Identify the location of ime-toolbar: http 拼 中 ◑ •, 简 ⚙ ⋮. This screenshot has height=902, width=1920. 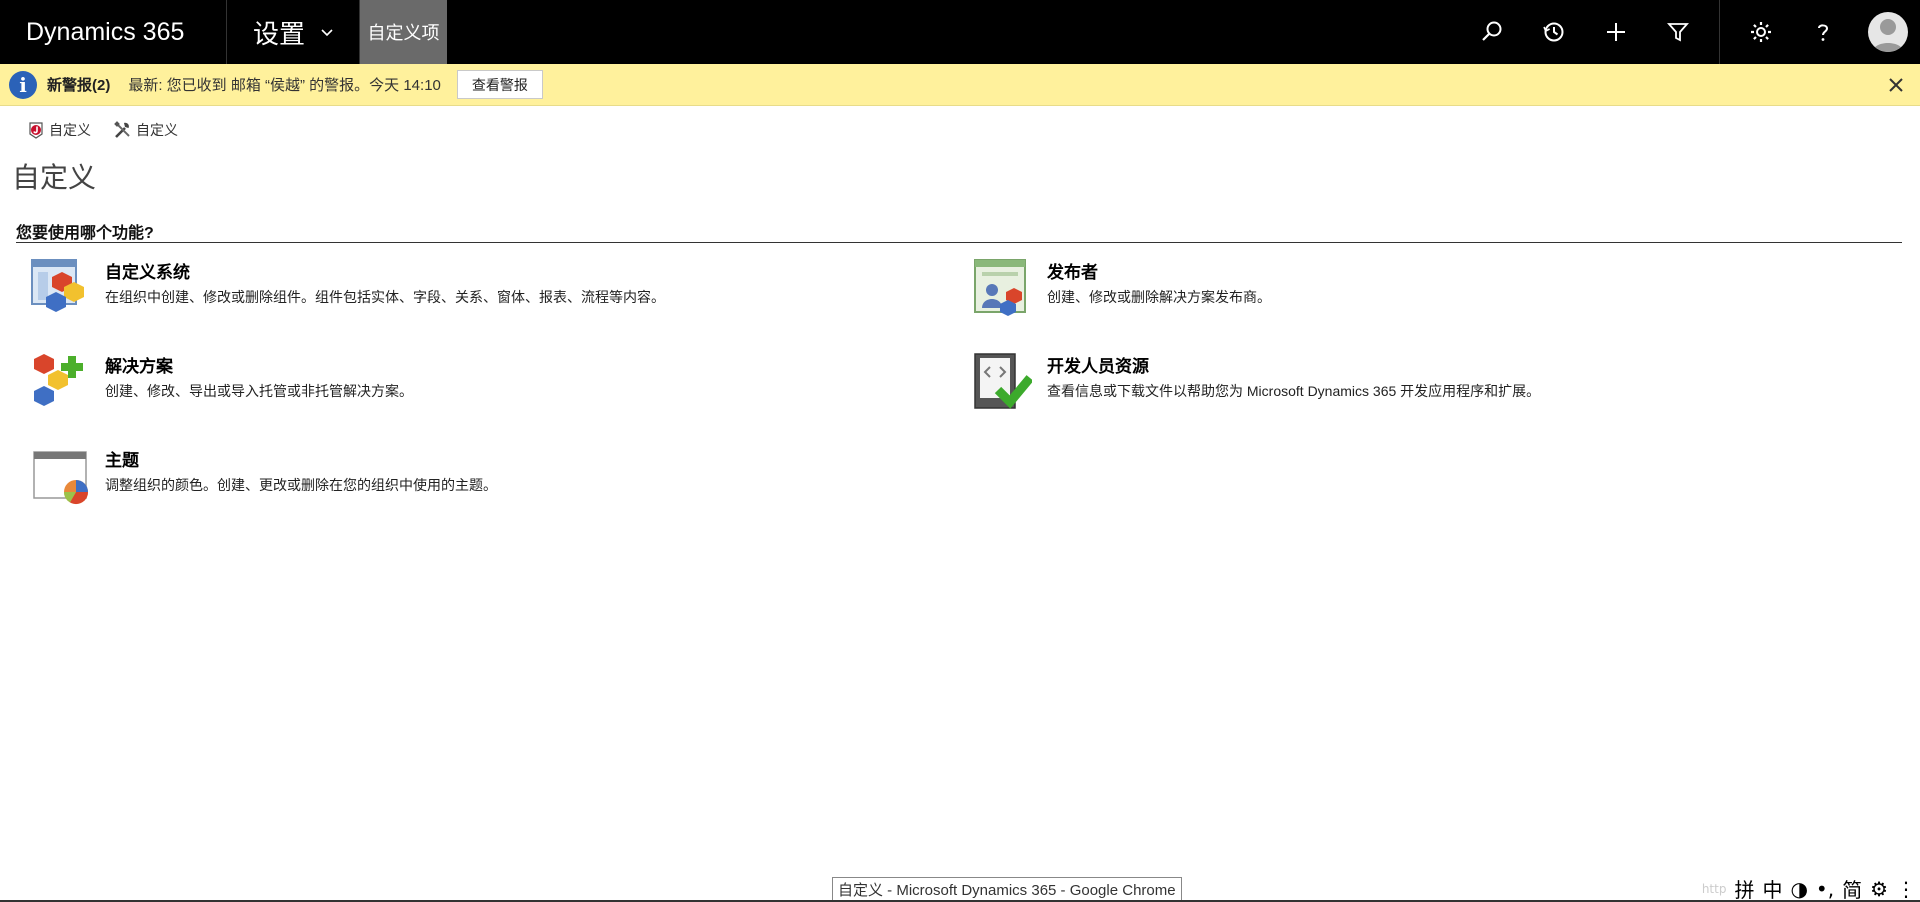
(1811, 888).